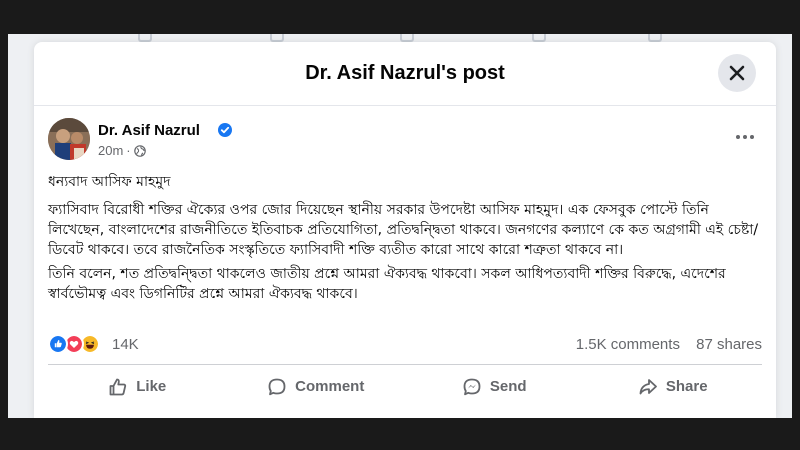  Describe the element at coordinates (118, 386) in the screenshot. I see `like-icon` at that location.